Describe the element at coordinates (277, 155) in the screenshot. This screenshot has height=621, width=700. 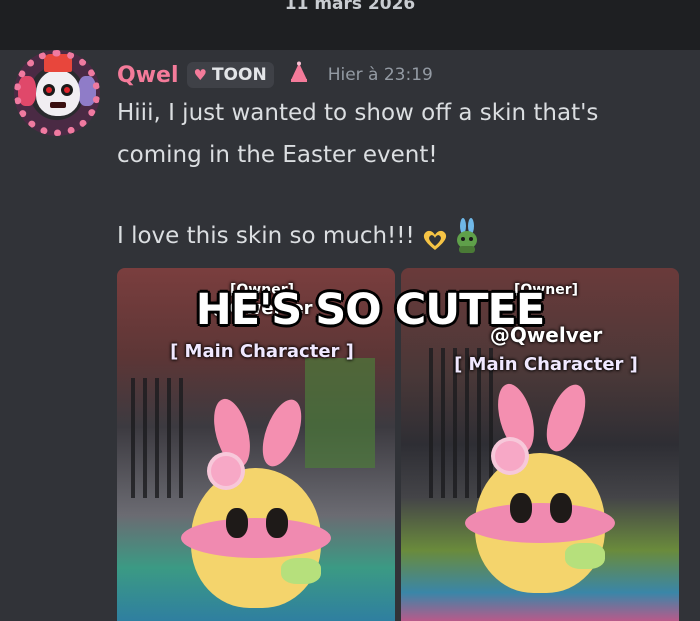
I see `message-line: coming in the Easter event!` at that location.